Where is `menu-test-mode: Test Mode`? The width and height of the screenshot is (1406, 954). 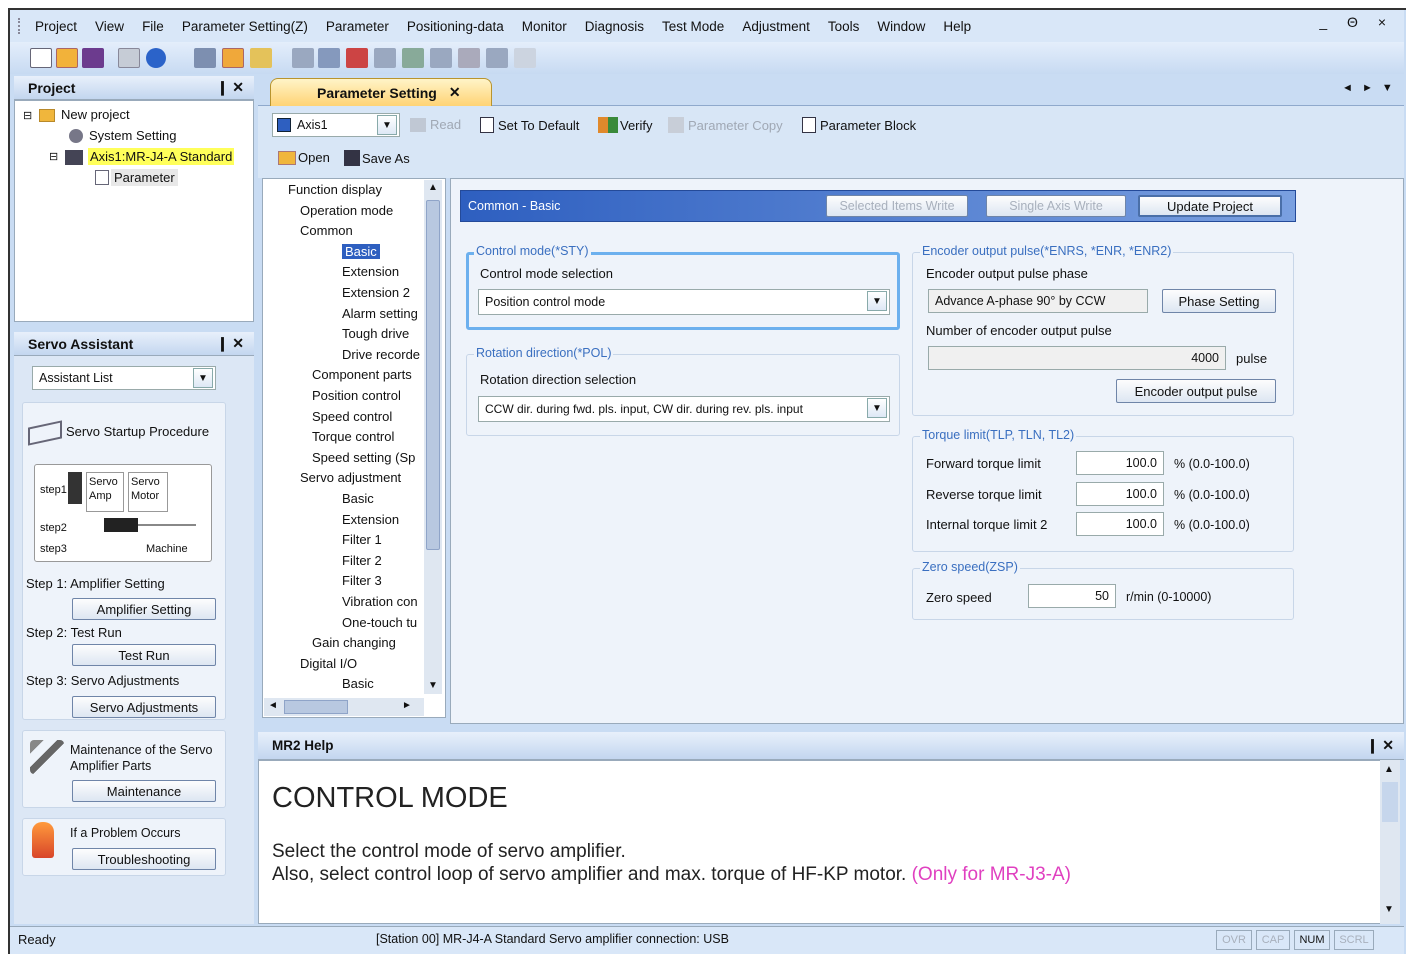 menu-test-mode: Test Mode is located at coordinates (693, 26).